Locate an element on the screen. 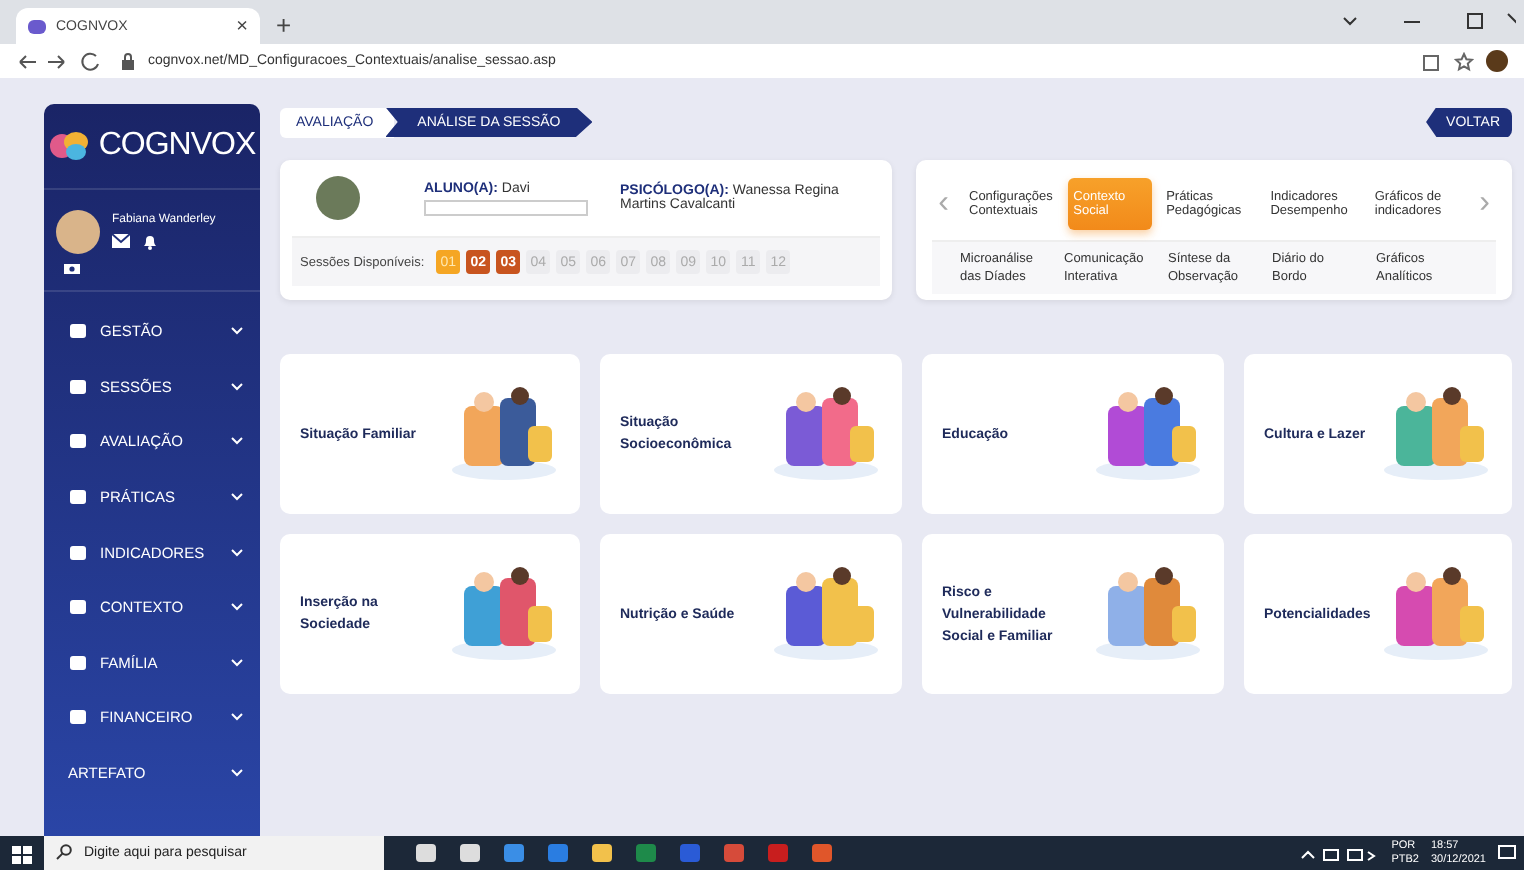 This screenshot has width=1524, height=870. close-tab-button: × is located at coordinates (242, 26).